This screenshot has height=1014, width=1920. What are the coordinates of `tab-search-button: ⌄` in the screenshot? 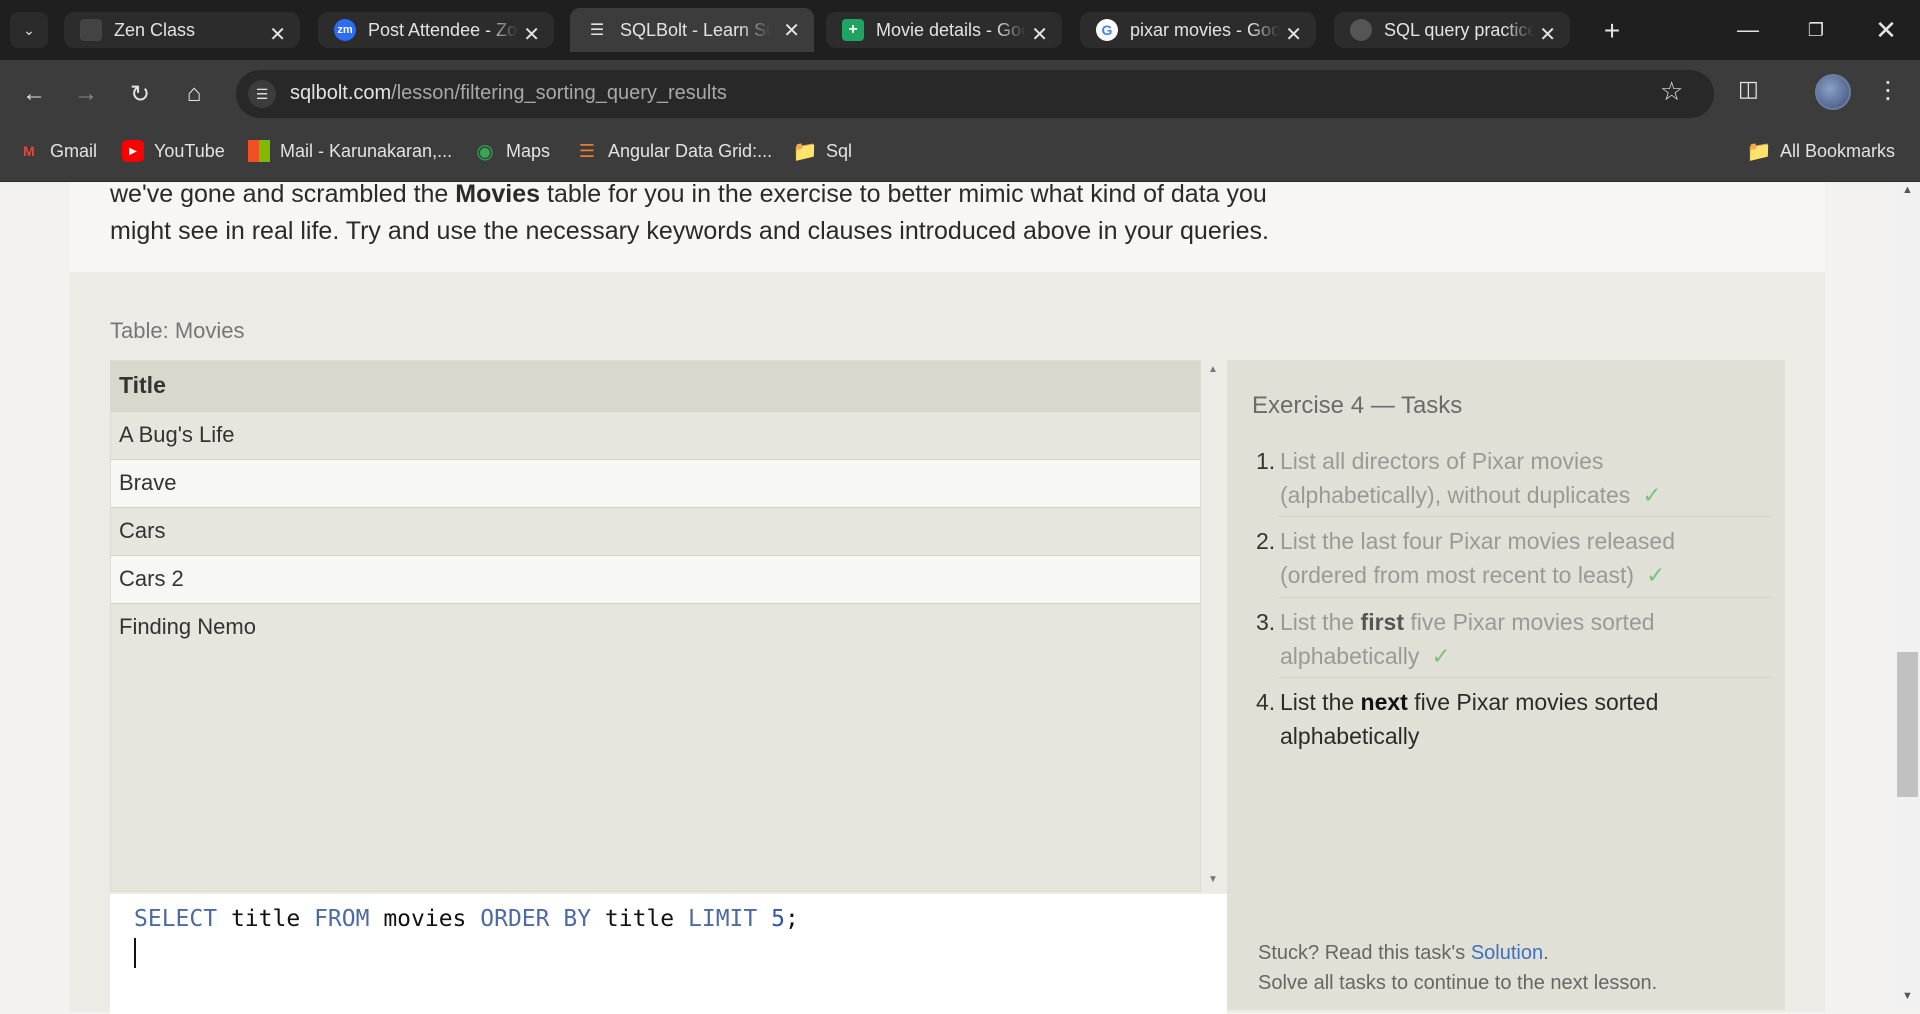 It's located at (29, 30).